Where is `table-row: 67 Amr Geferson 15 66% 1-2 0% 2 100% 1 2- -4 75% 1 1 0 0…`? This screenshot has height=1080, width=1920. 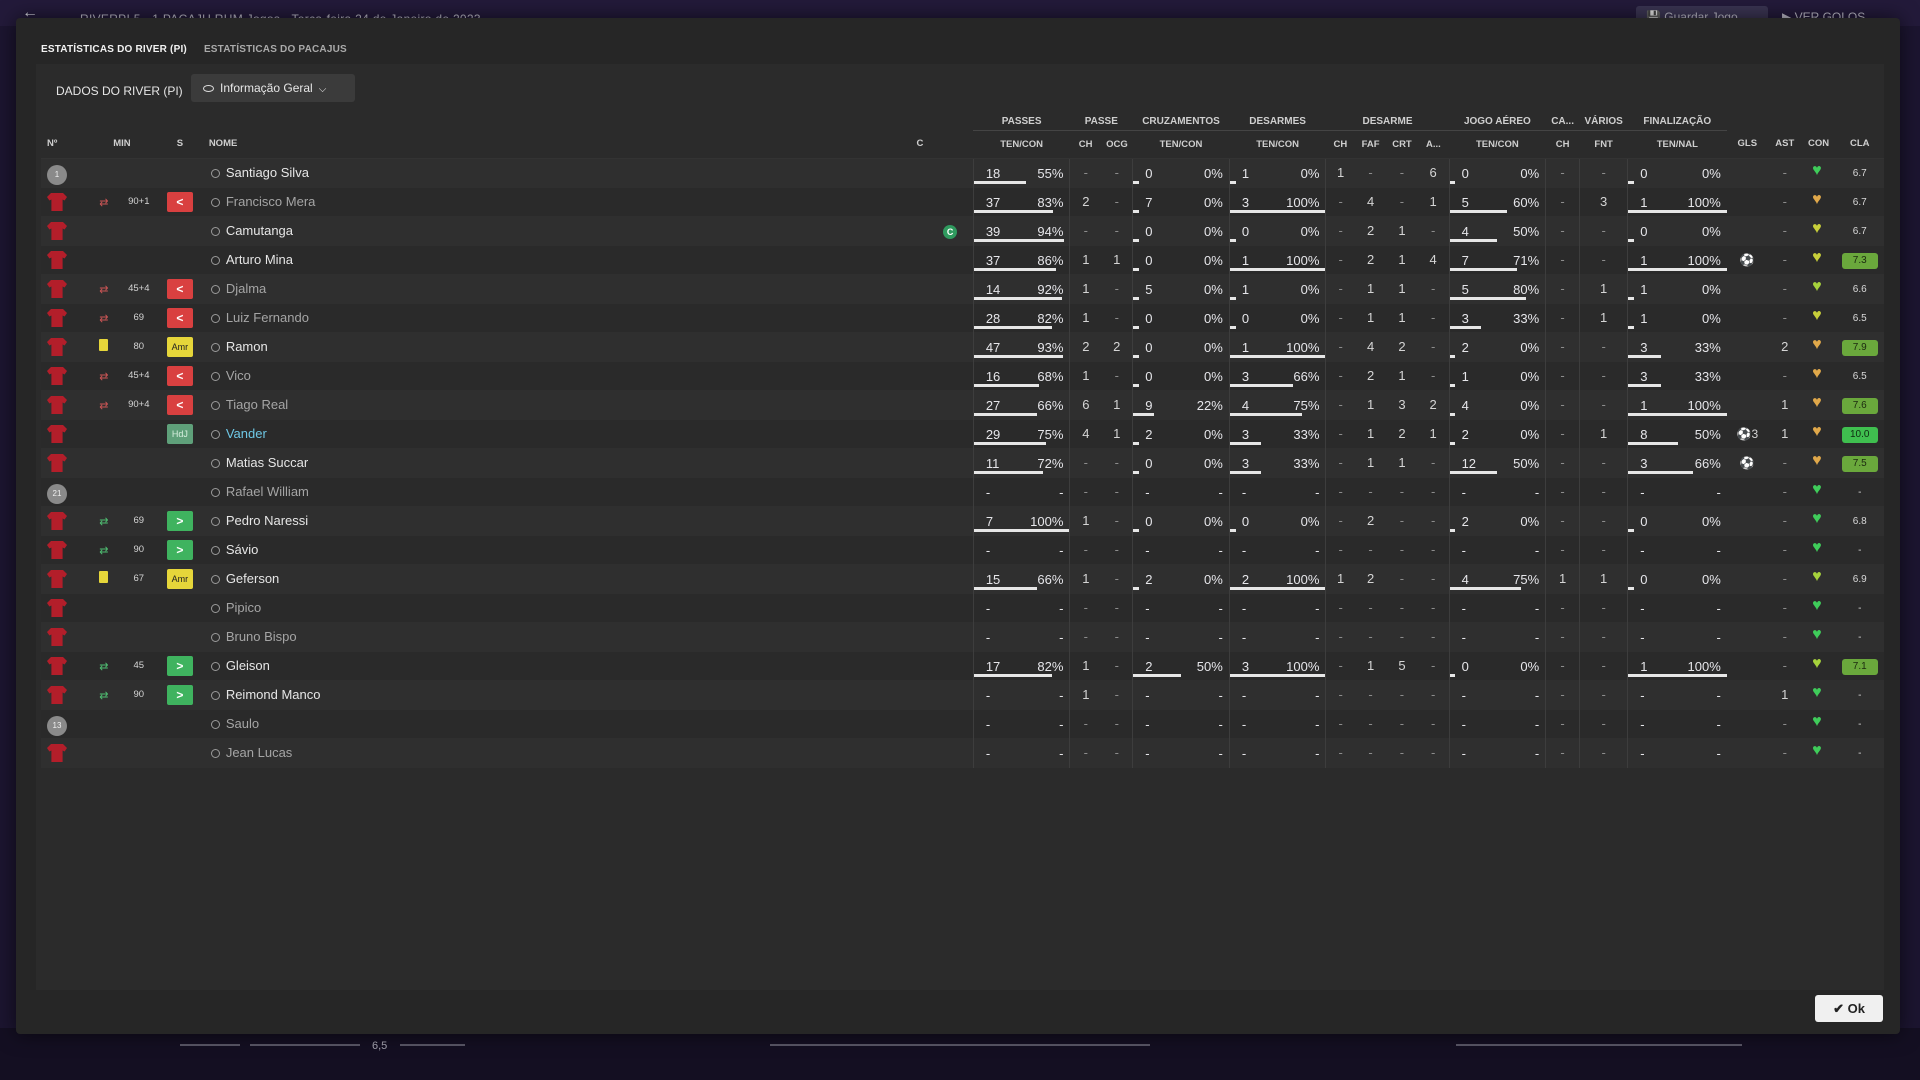 table-row: 67 Amr Geferson 15 66% 1-2 0% 2 100% 1 2- -4 75% 1 1 0 0… is located at coordinates (962, 578).